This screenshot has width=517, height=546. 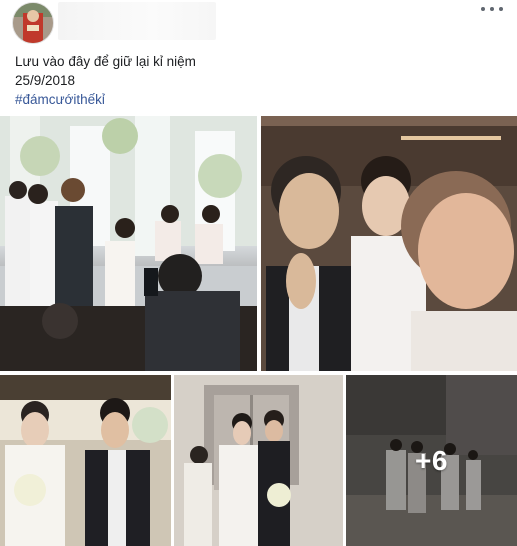 I want to click on author-avatar, so click(x=33, y=23).